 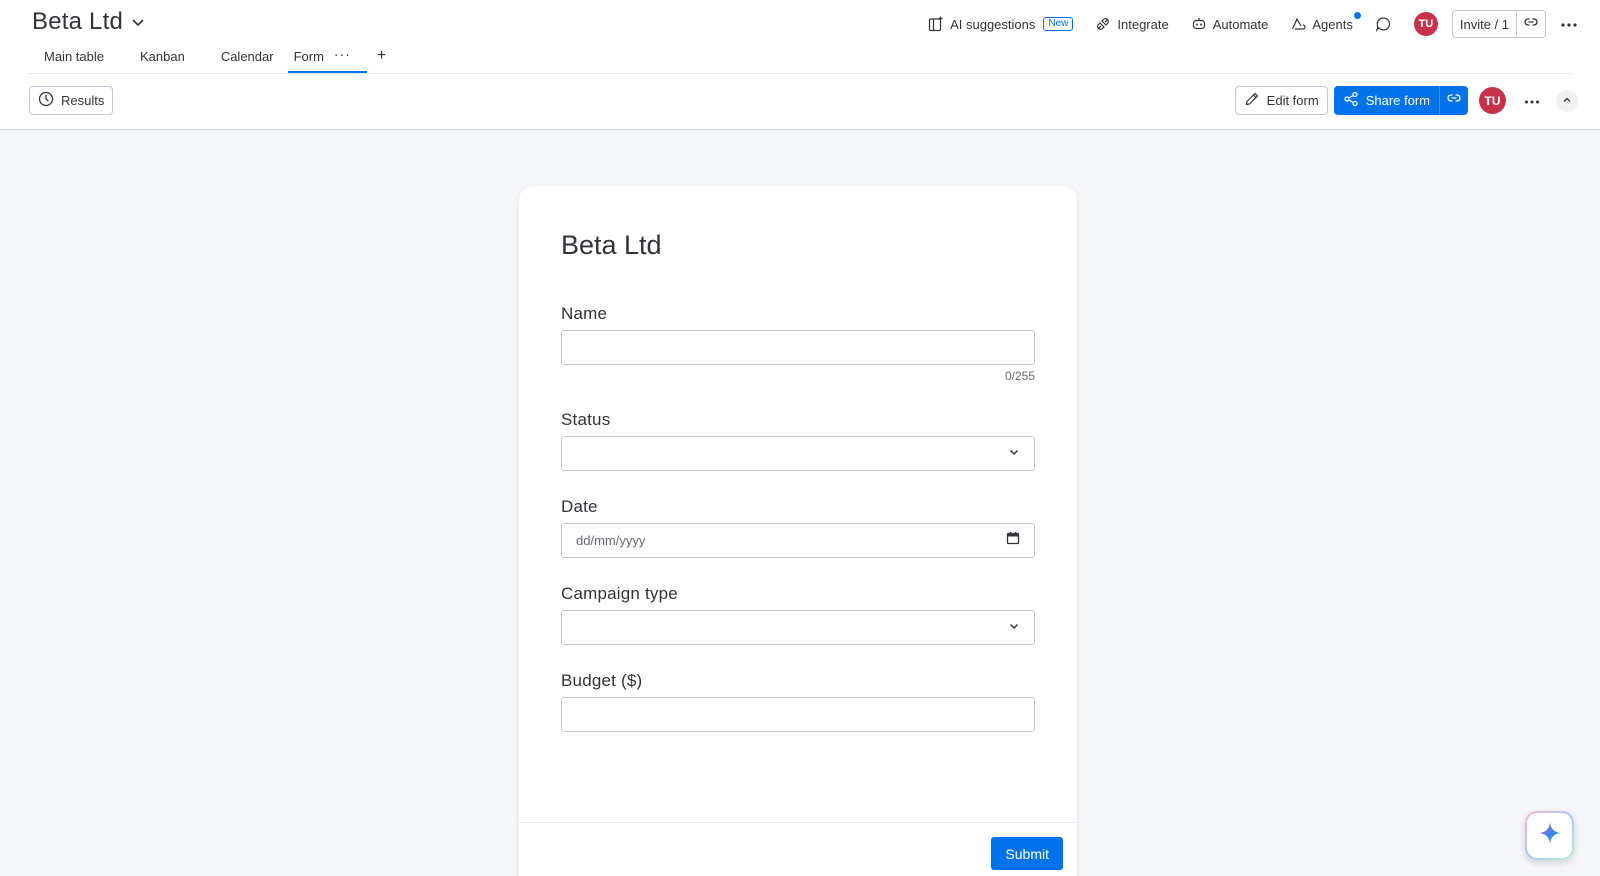 What do you see at coordinates (1027, 853) in the screenshot?
I see `submit-button: Submit` at bounding box center [1027, 853].